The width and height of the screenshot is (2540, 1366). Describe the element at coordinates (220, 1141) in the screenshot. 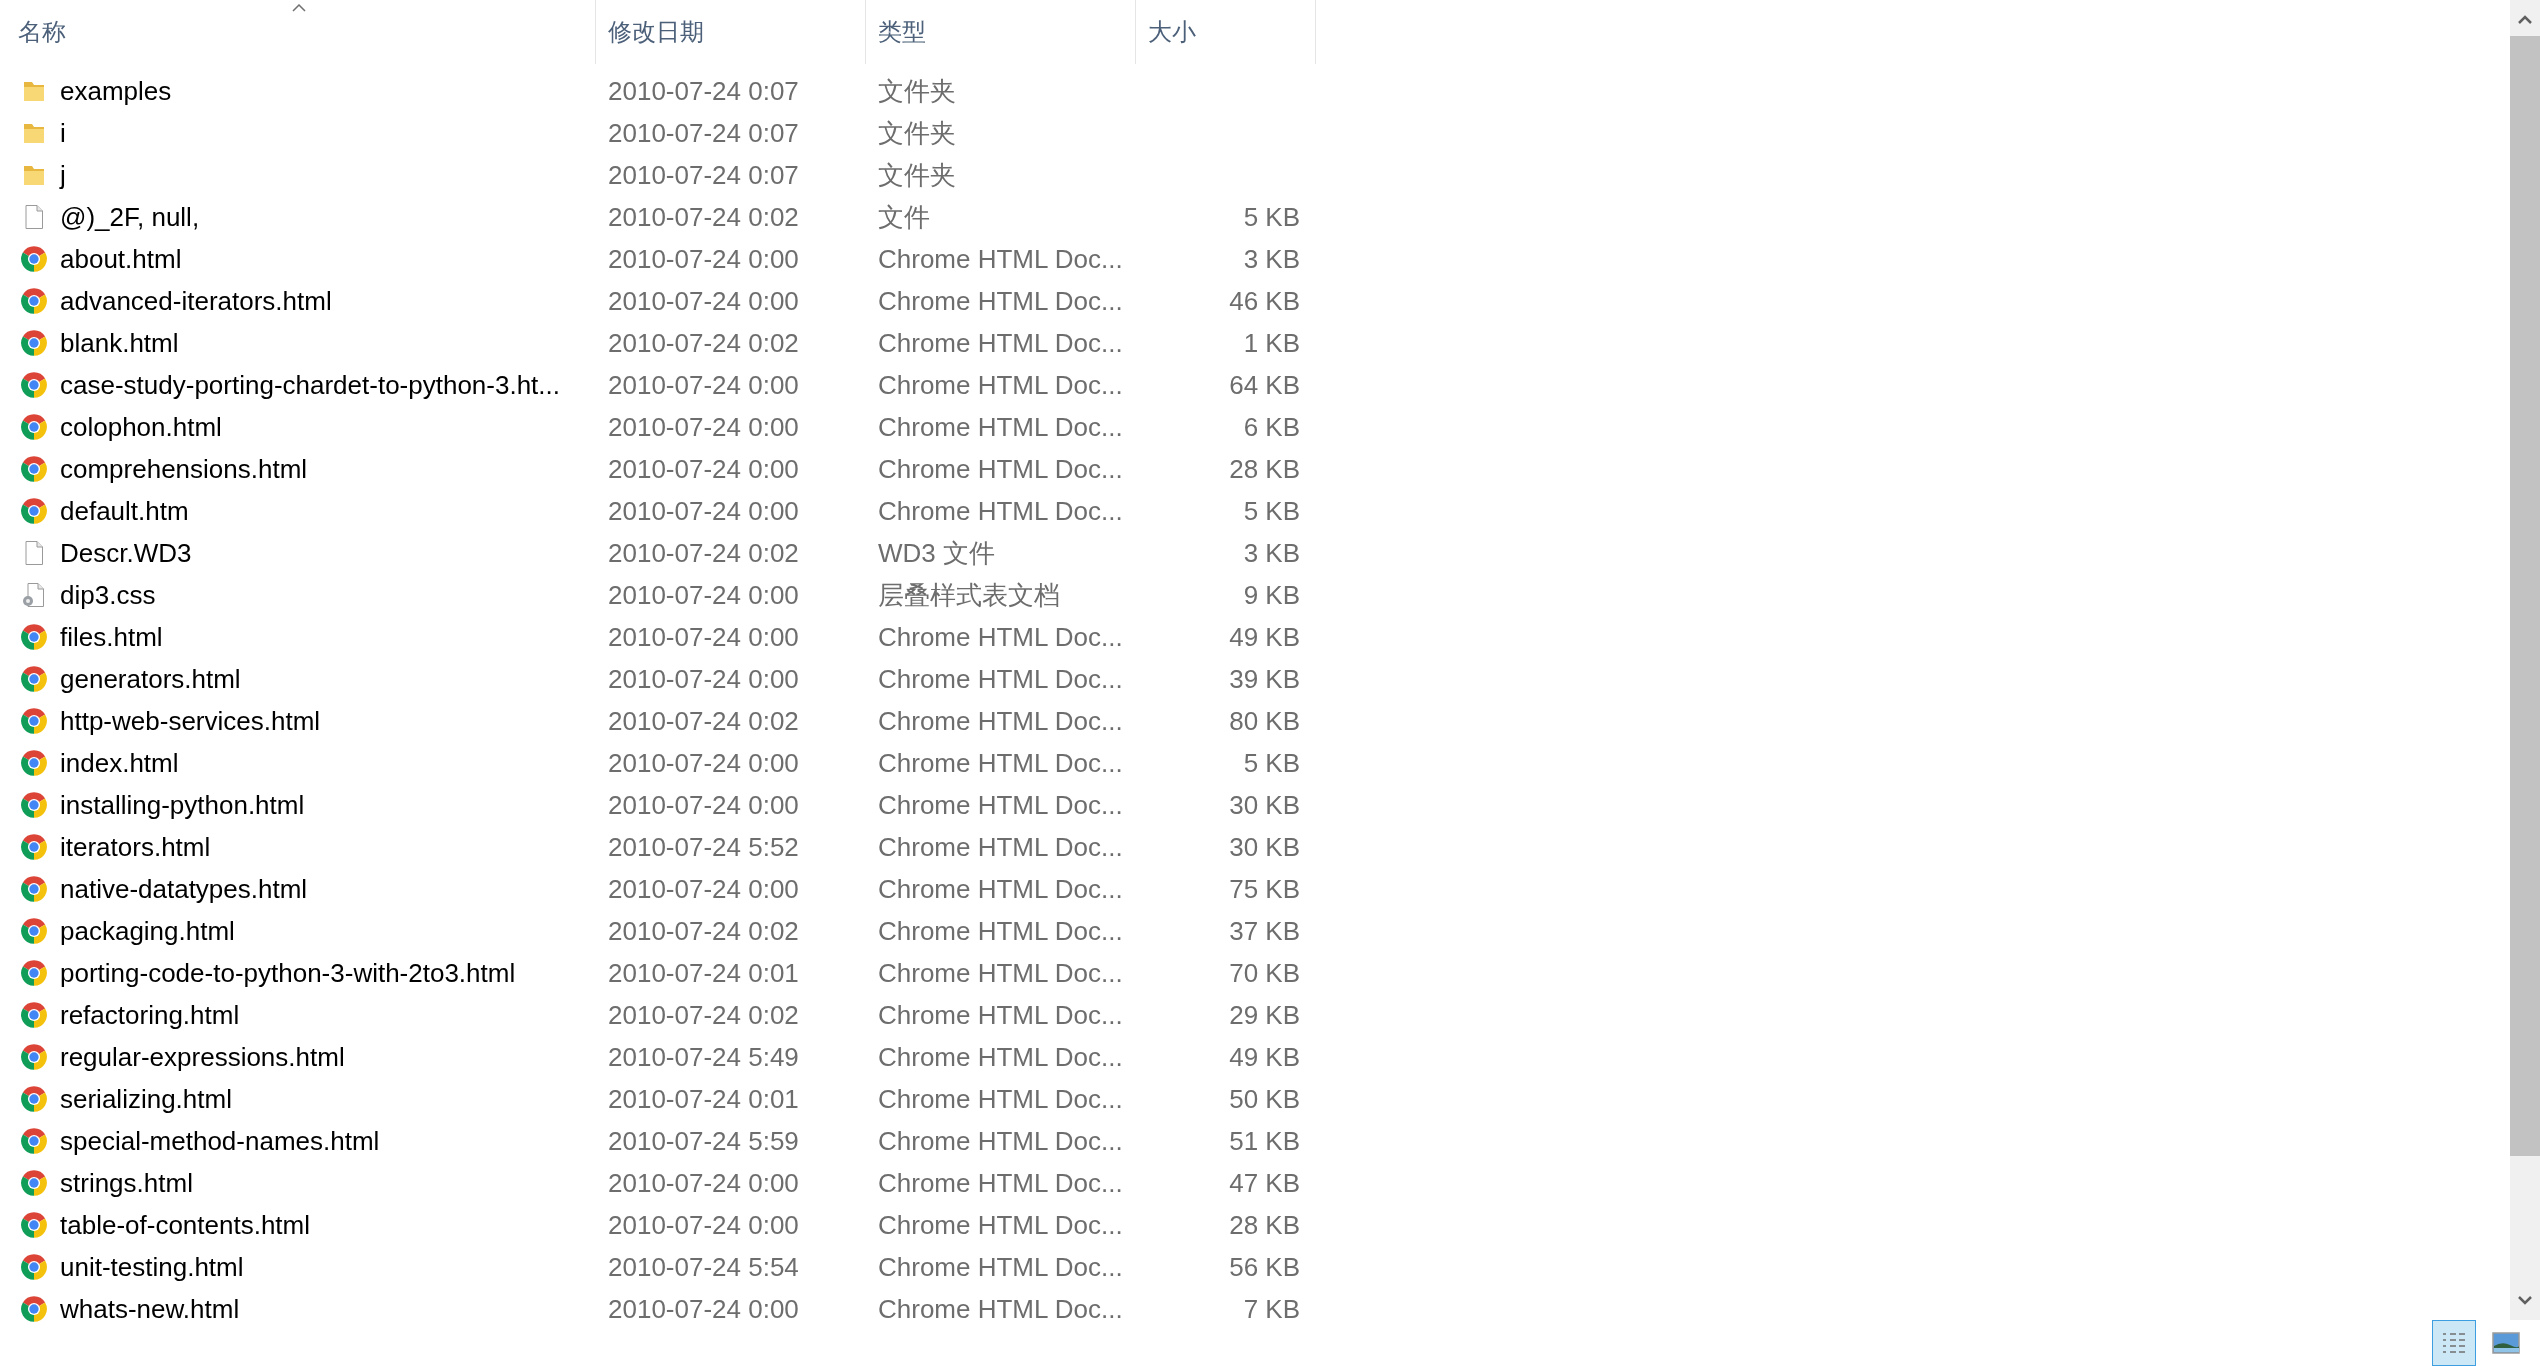

I see `file-name: special-method-names.html` at that location.